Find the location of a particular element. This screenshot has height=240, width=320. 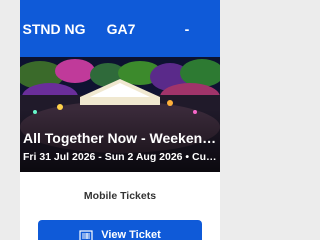

delivery-method-label: Mobile Tickets is located at coordinates (120, 196).